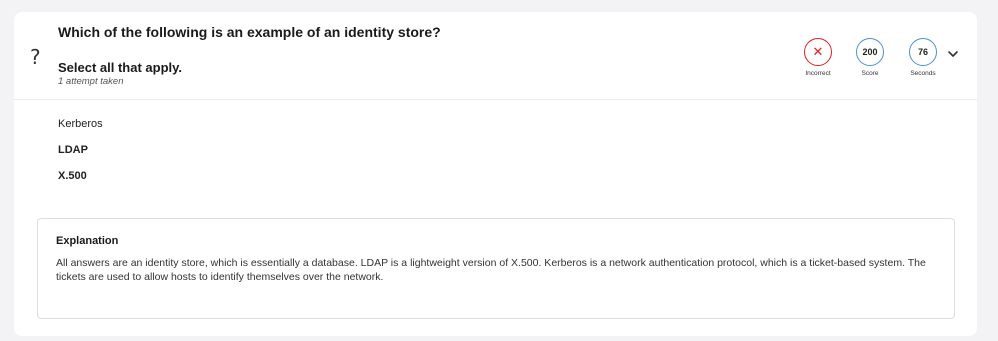  Describe the element at coordinates (80, 124) in the screenshot. I see `answer-option-kerberos: Kerberos` at that location.